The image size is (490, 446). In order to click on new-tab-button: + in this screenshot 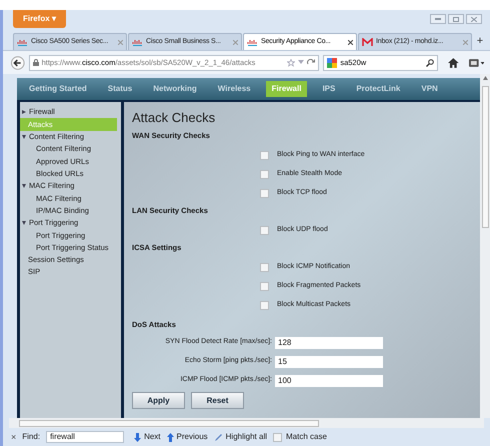, I will do `click(480, 41)`.